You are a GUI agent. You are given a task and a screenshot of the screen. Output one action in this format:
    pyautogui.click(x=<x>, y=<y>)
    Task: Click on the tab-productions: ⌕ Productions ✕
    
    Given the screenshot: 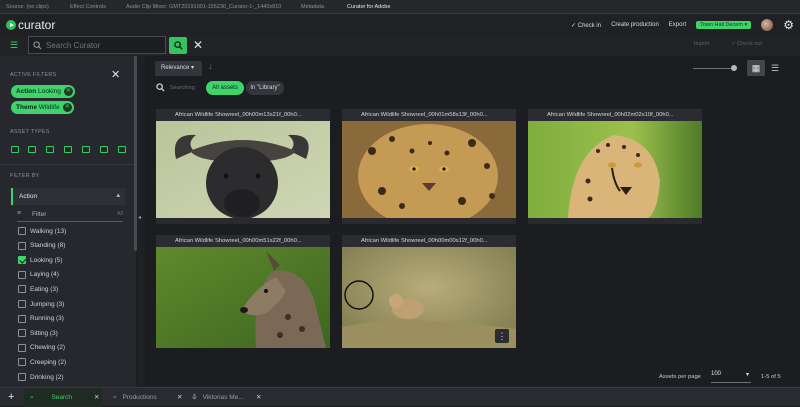 What is the action you would take?
    pyautogui.click(x=150, y=397)
    